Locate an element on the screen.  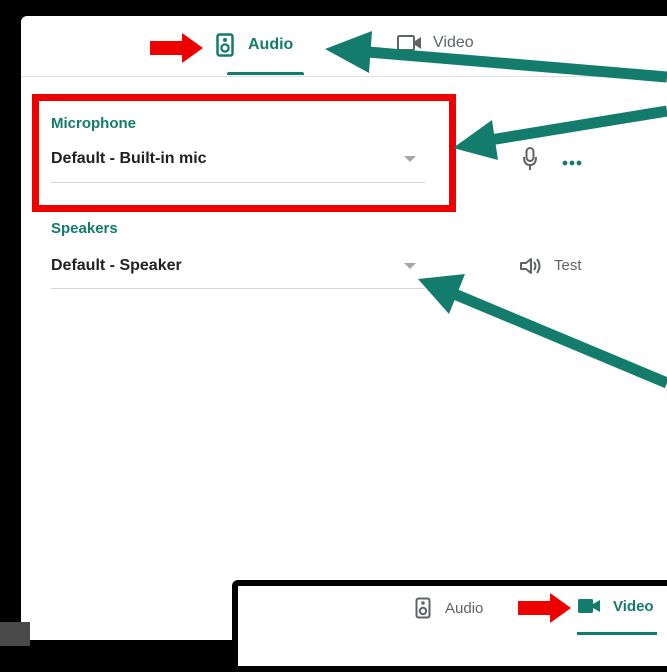
volume-icon is located at coordinates (531, 268).